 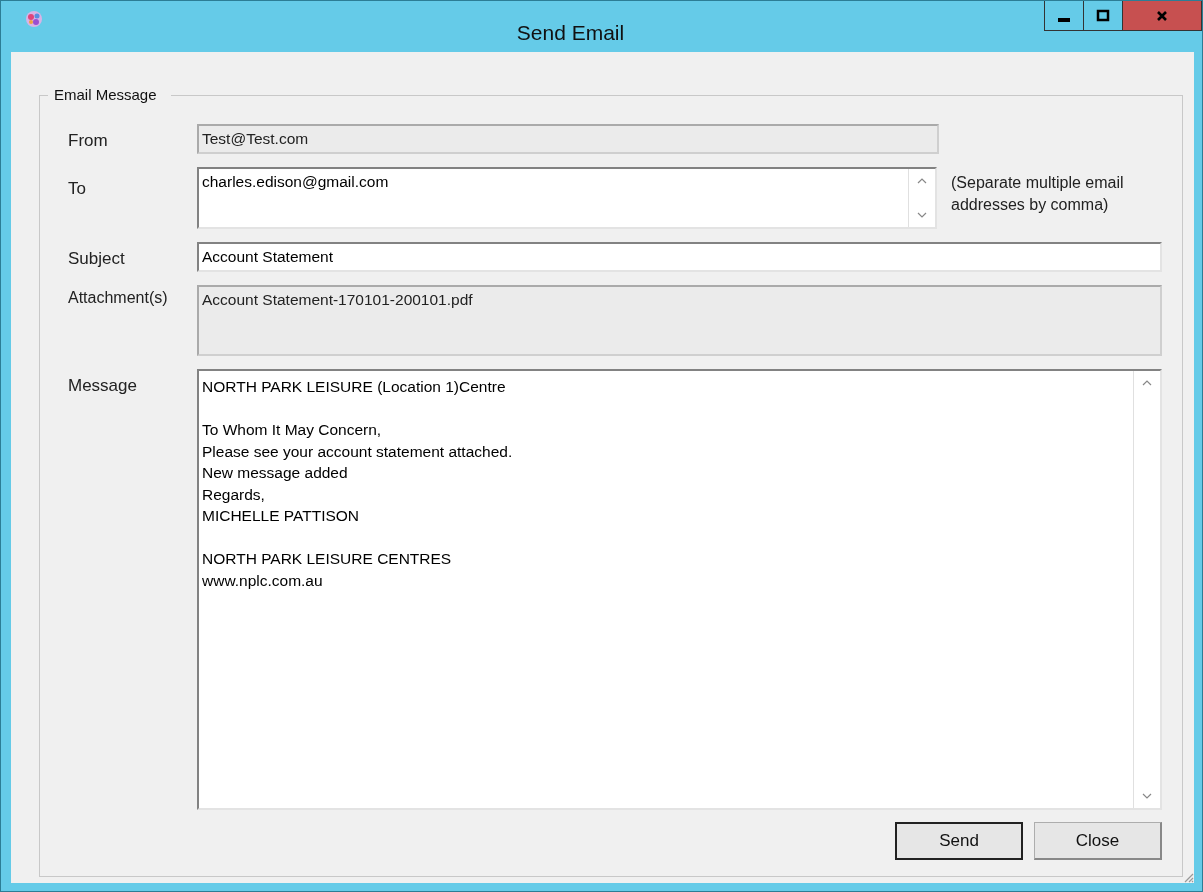 I want to click on window-title: Send Email, so click(x=570, y=32).